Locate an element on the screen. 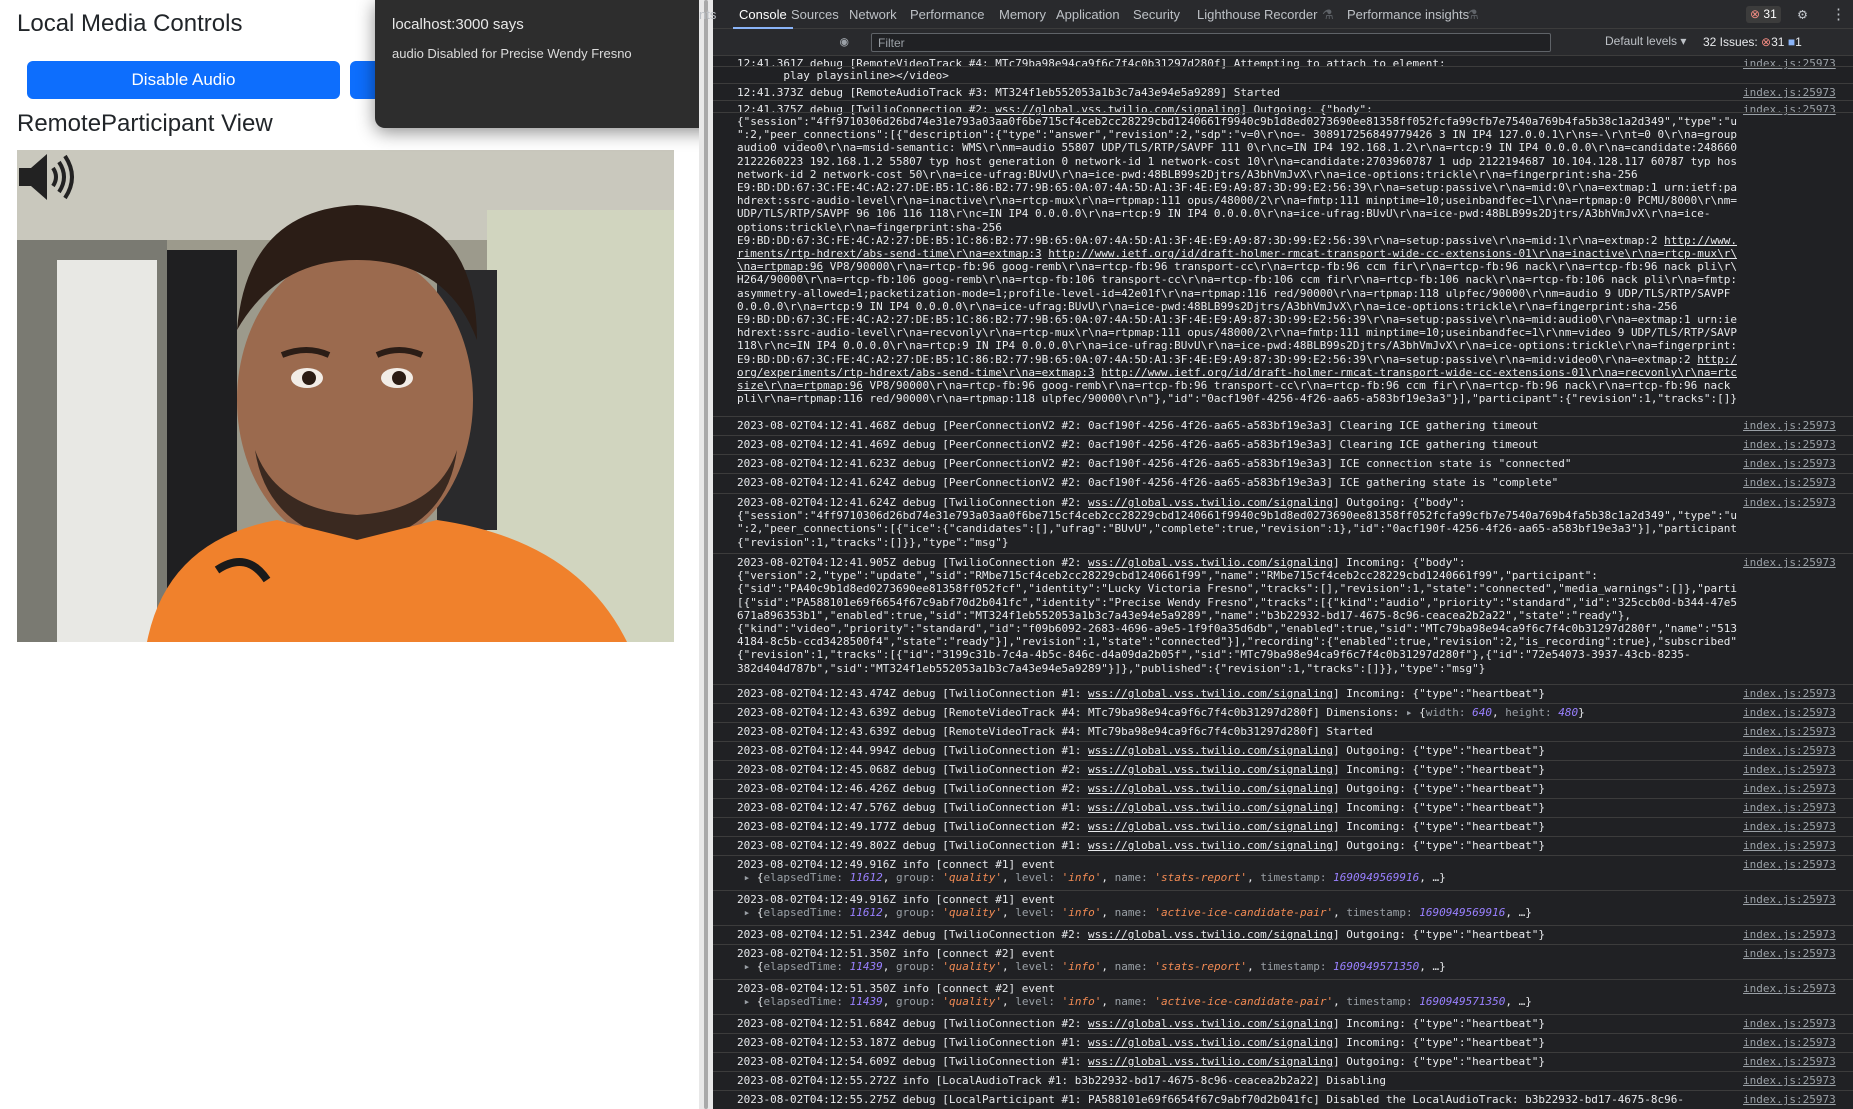  tab-performance-insights: Performance insights is located at coordinates (1408, 14).